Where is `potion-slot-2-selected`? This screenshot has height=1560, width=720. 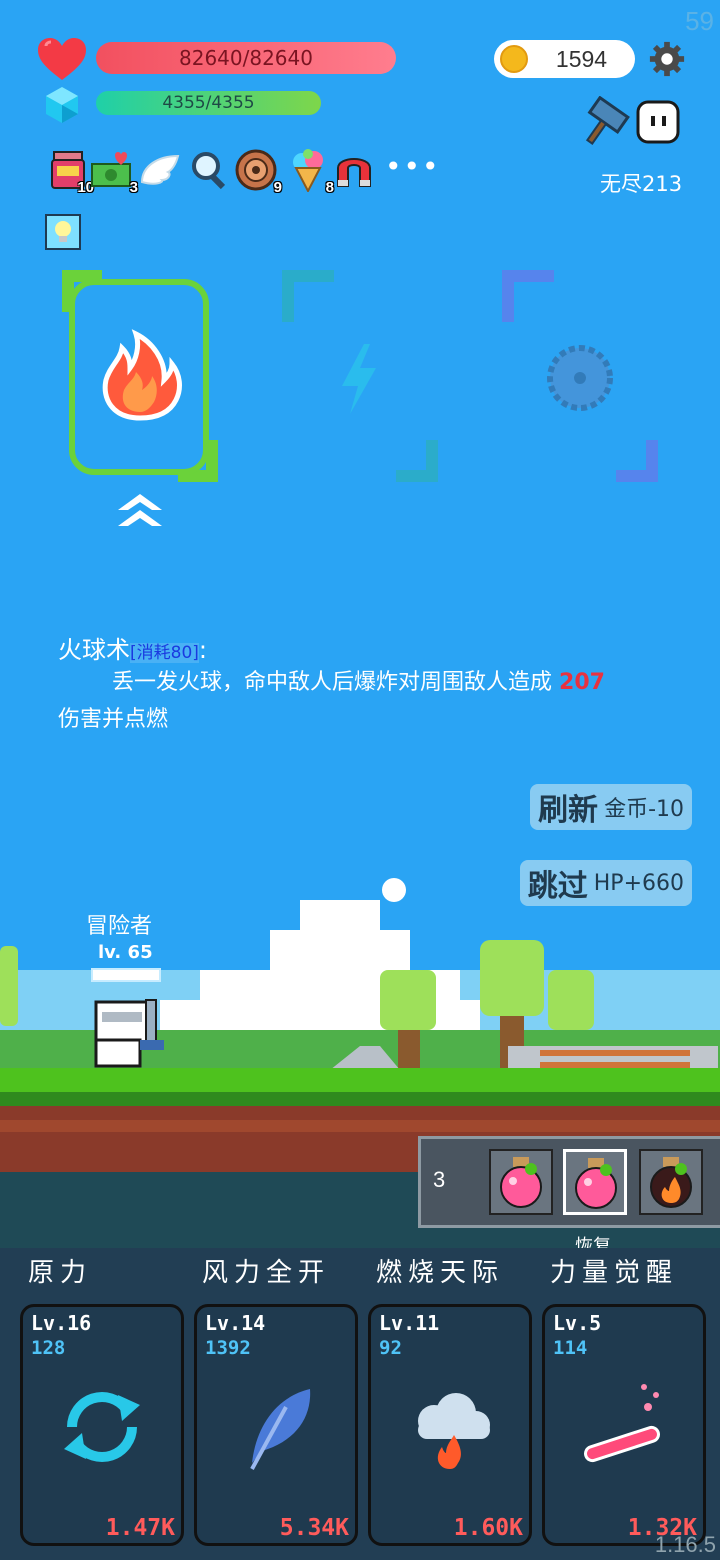 potion-slot-2-selected is located at coordinates (595, 1182).